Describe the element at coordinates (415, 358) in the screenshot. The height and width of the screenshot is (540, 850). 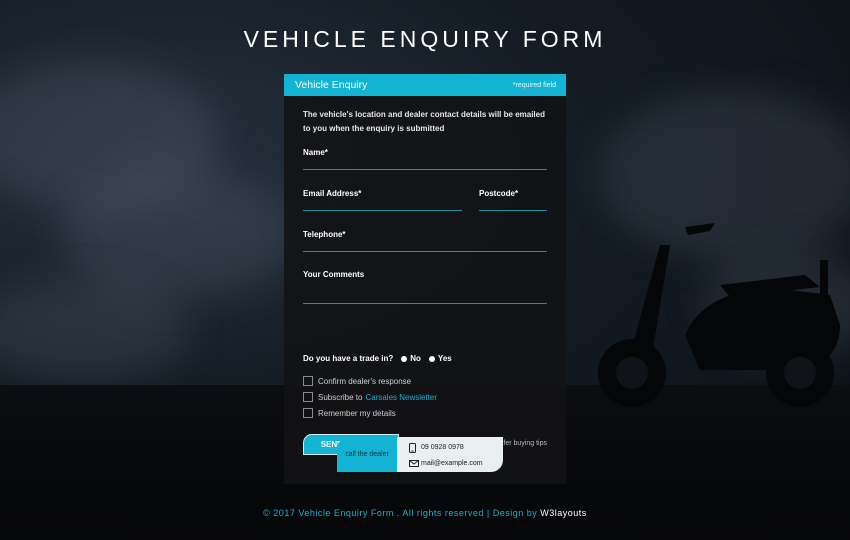
I see `trade-in-no-label: No` at that location.